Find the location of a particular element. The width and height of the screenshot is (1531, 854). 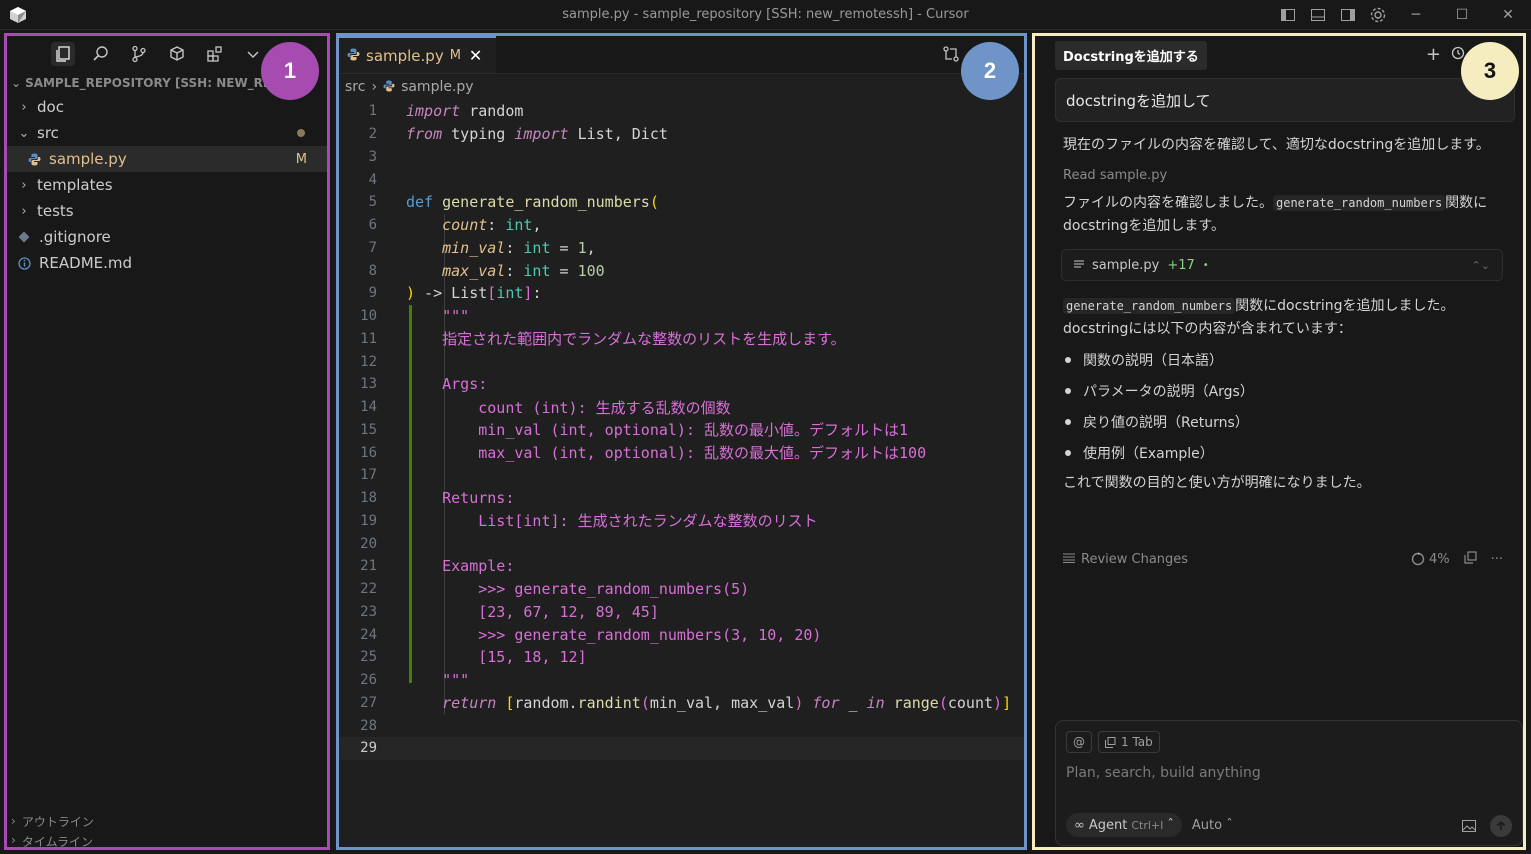

code-line: 2 from typing import List, Dict is located at coordinates (518, 134).